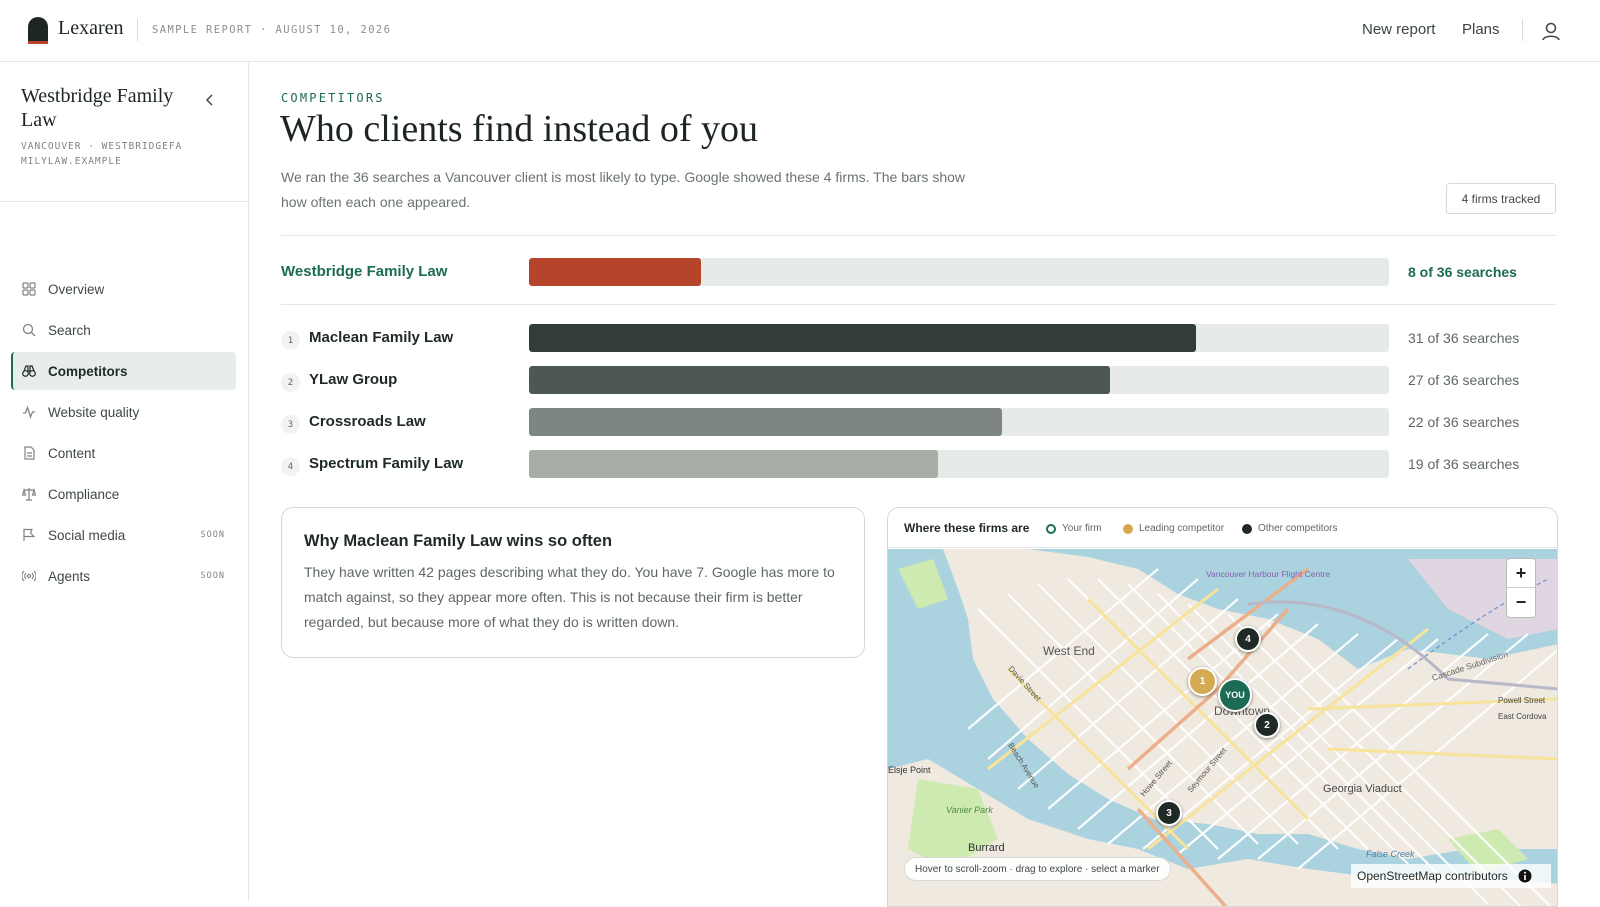  I want to click on sidebar-item-competitors: Competitors, so click(123, 371).